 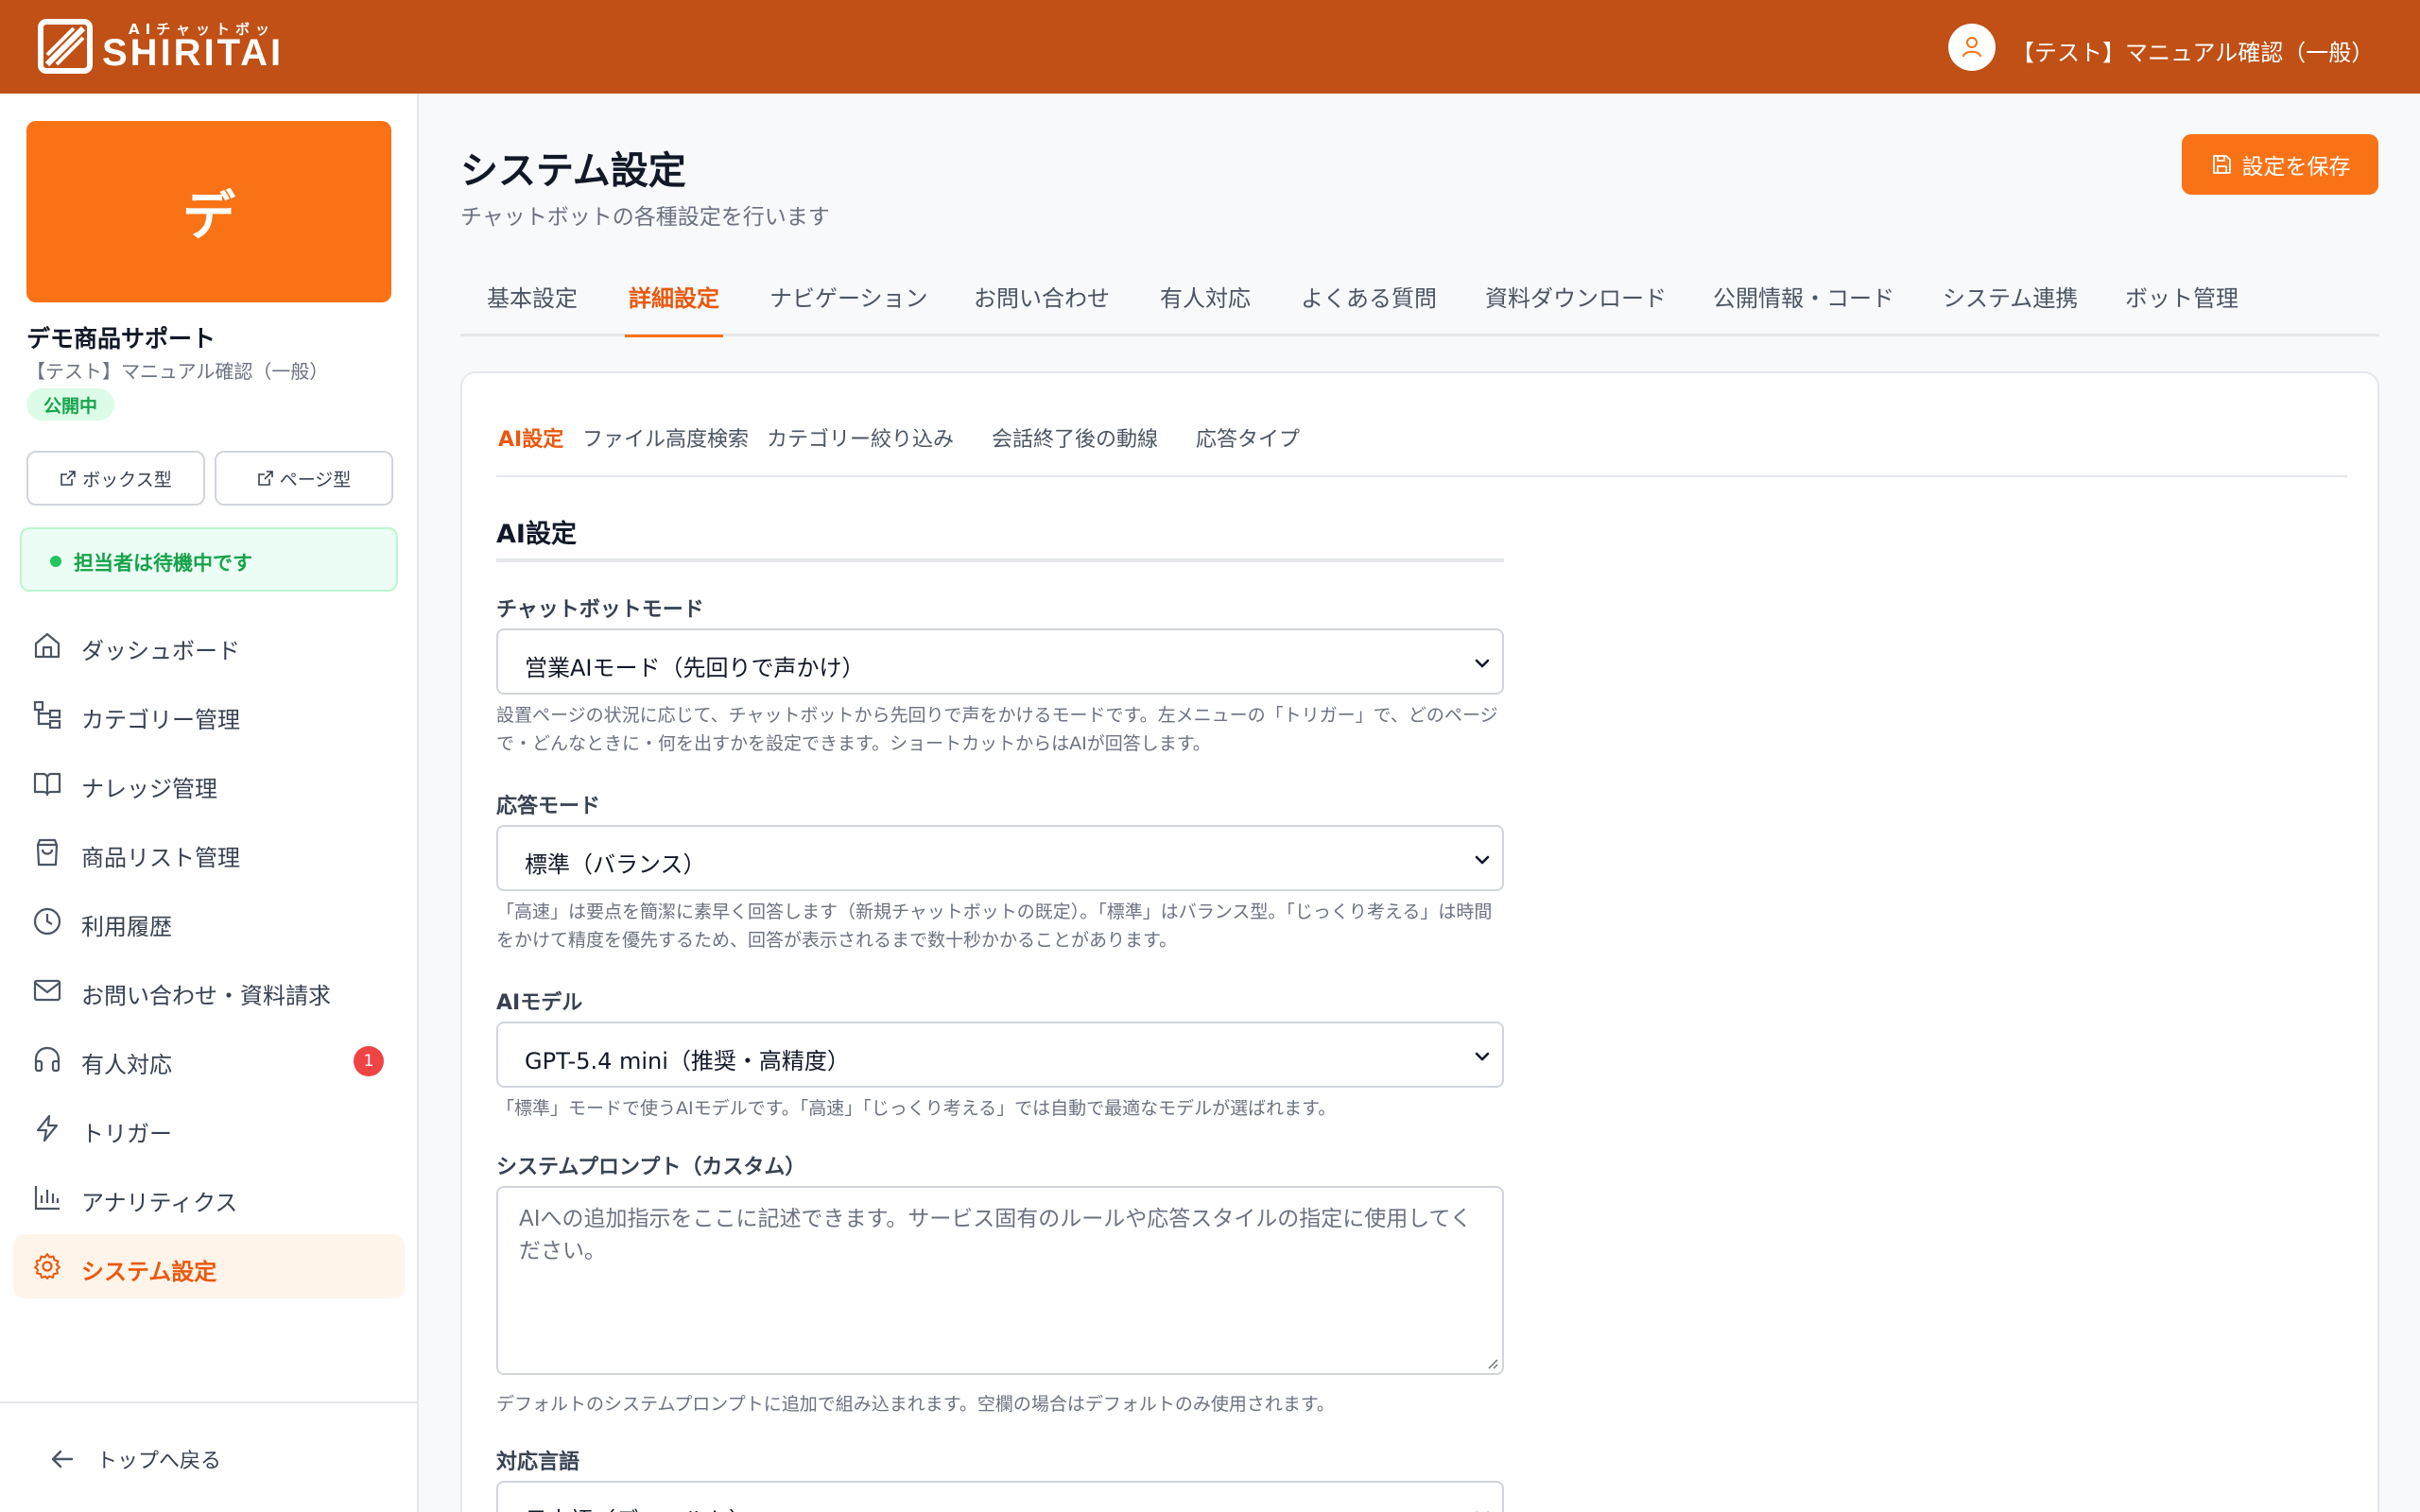 I want to click on logo-mark-icon, so click(x=65, y=46).